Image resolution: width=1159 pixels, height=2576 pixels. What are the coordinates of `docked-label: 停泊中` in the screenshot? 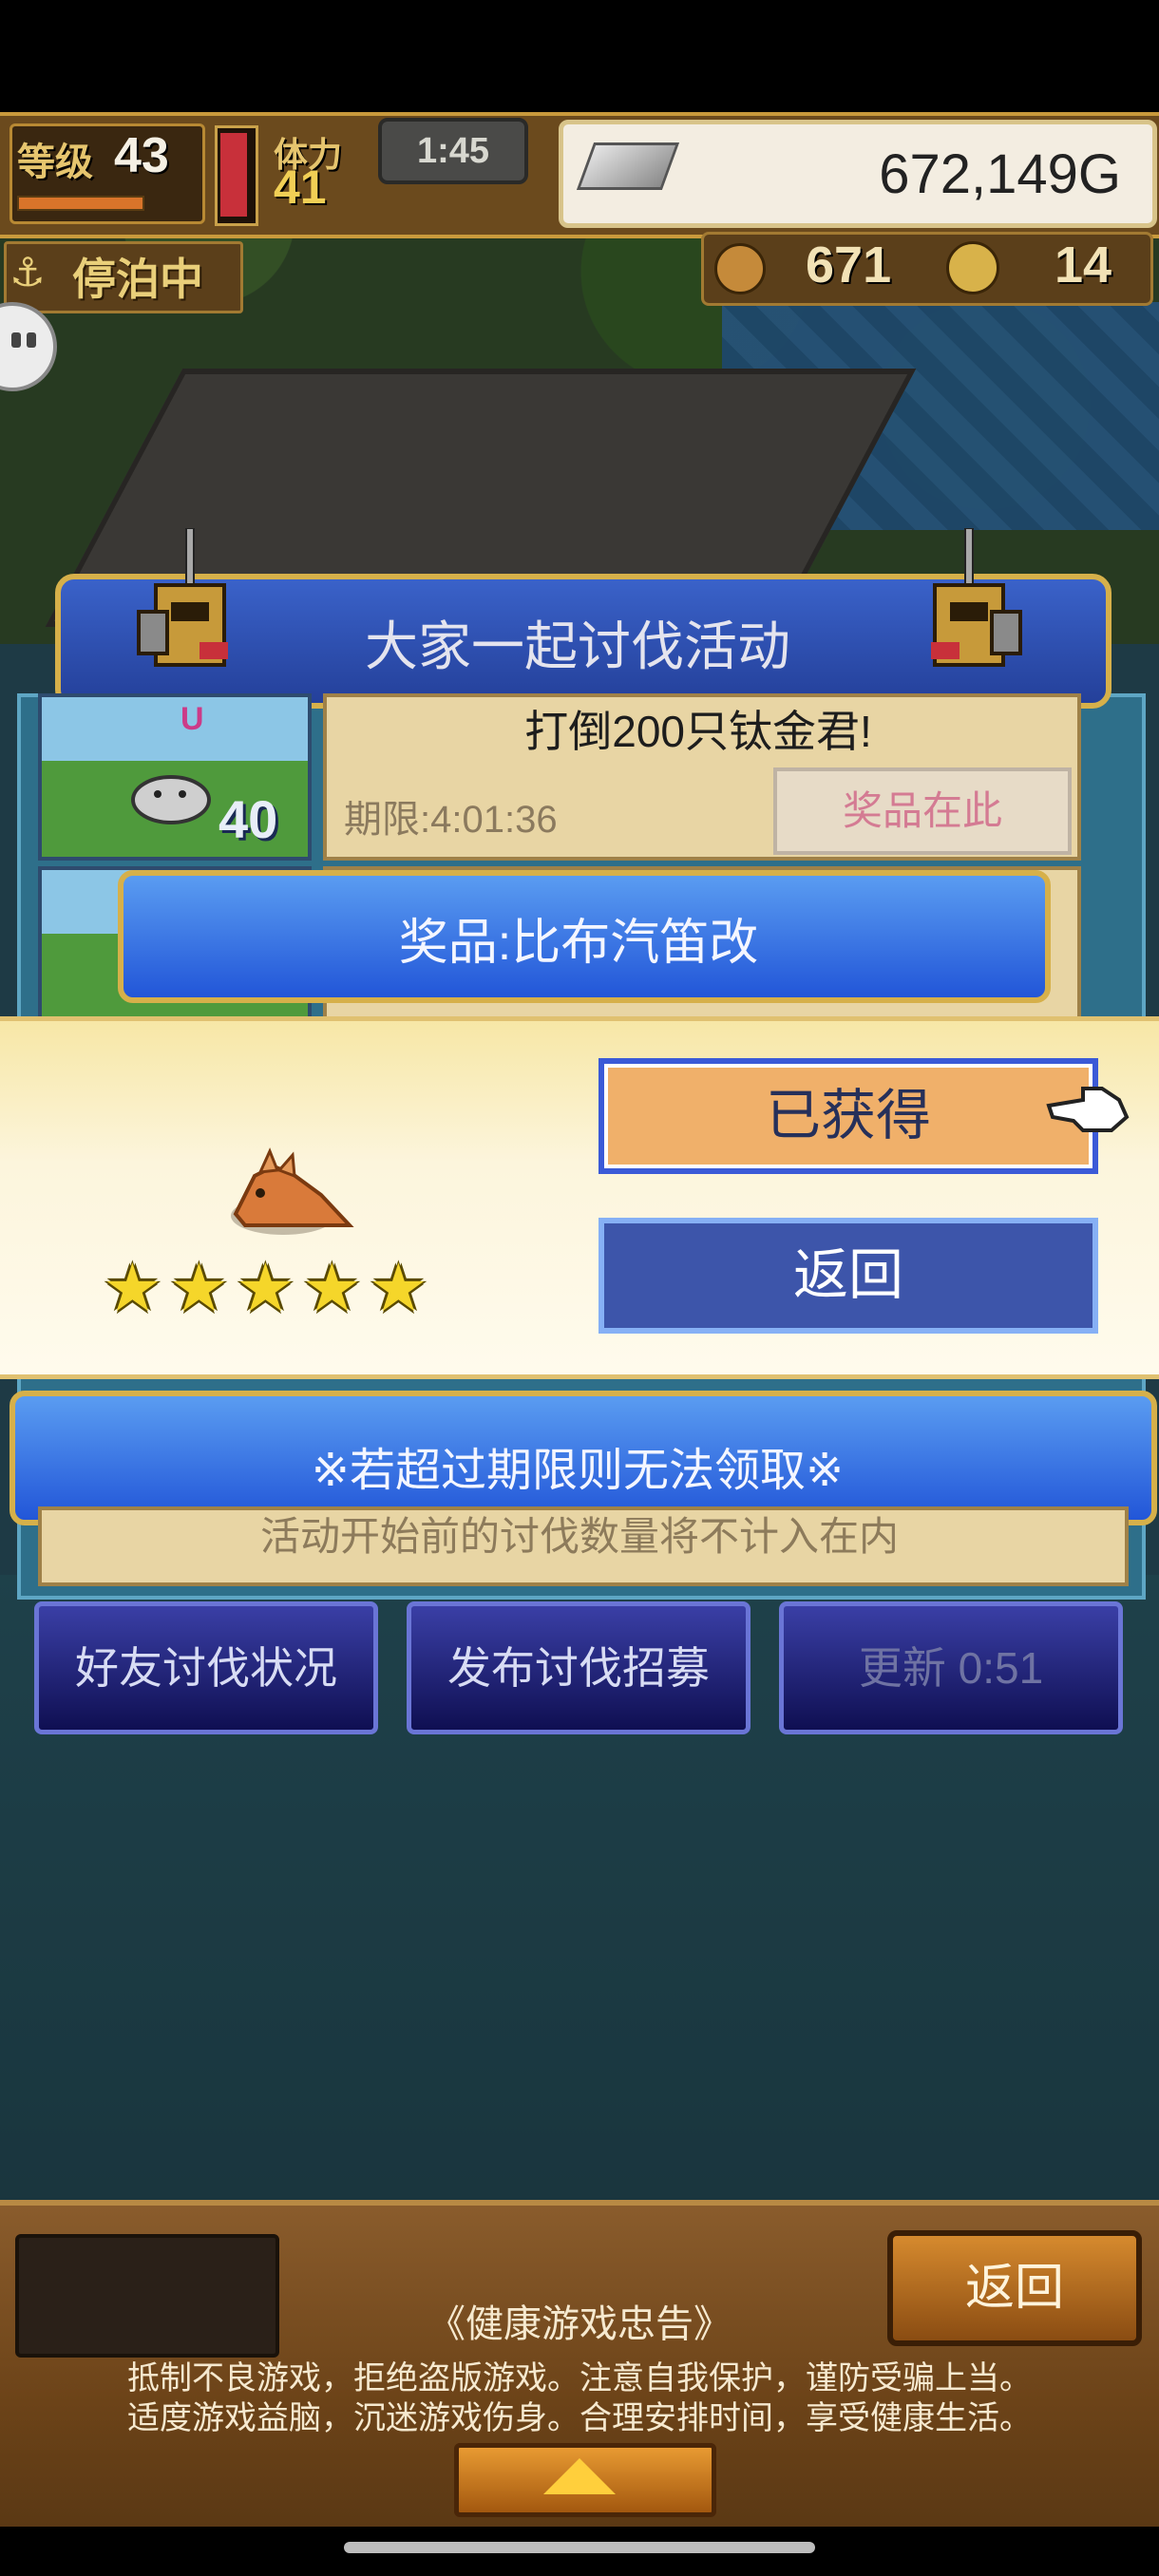 It's located at (137, 279).